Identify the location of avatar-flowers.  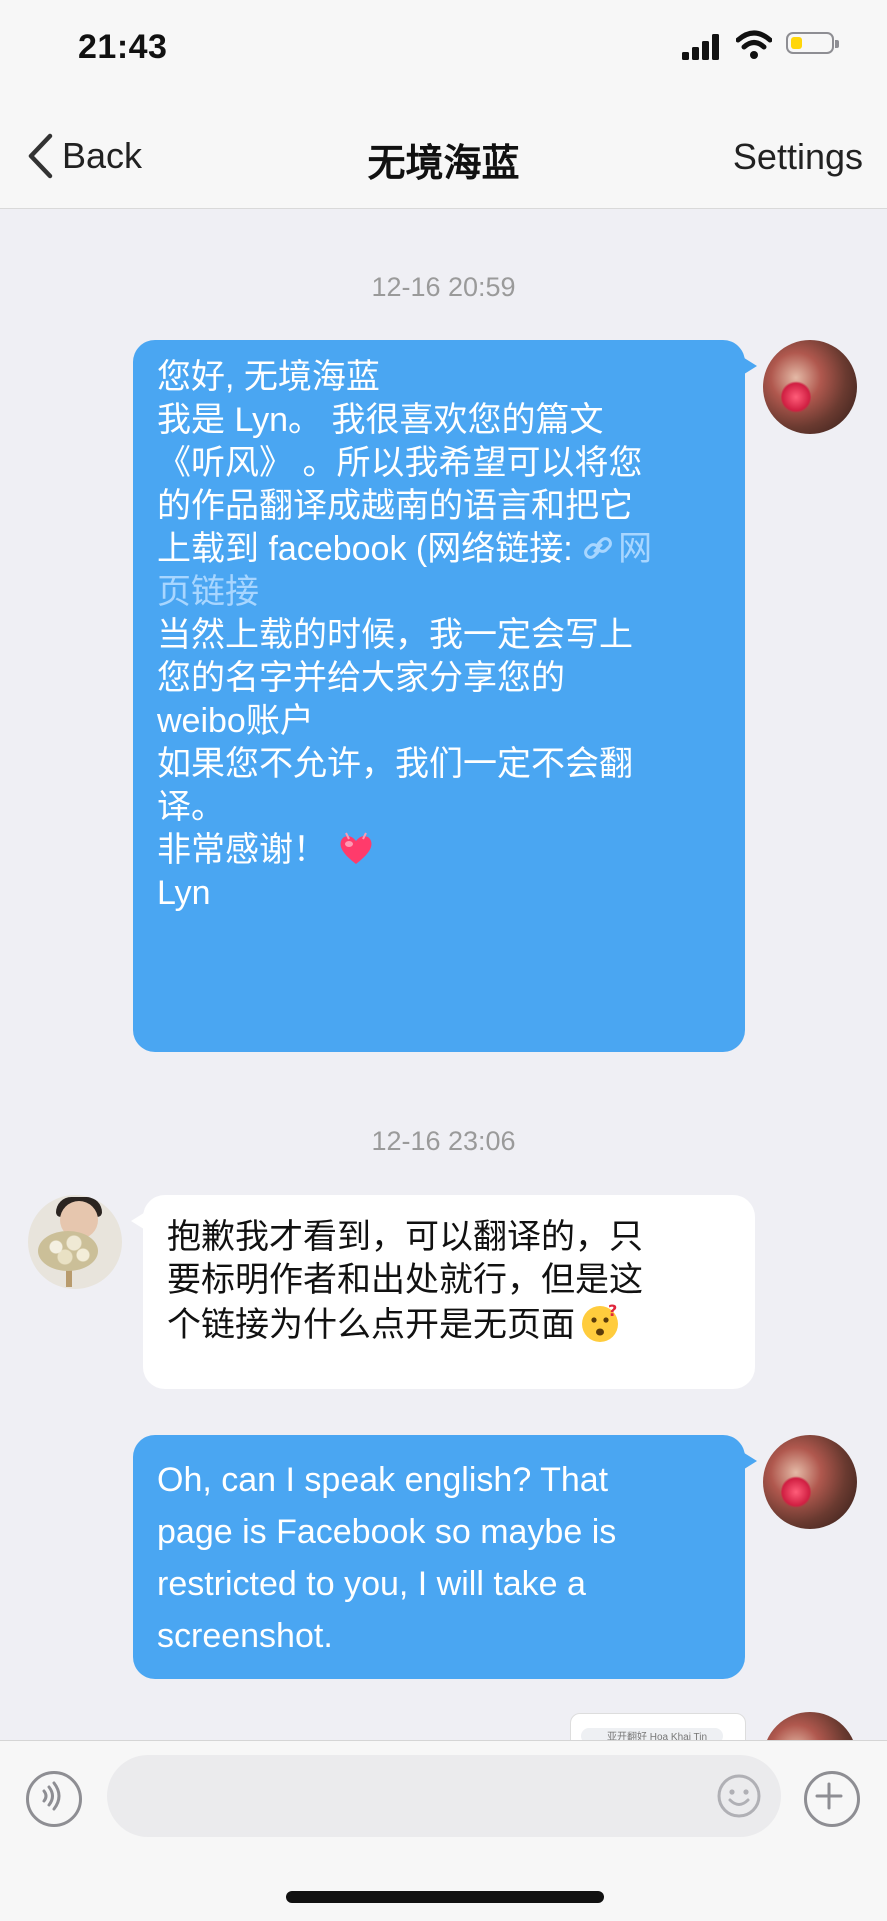
(68, 1251).